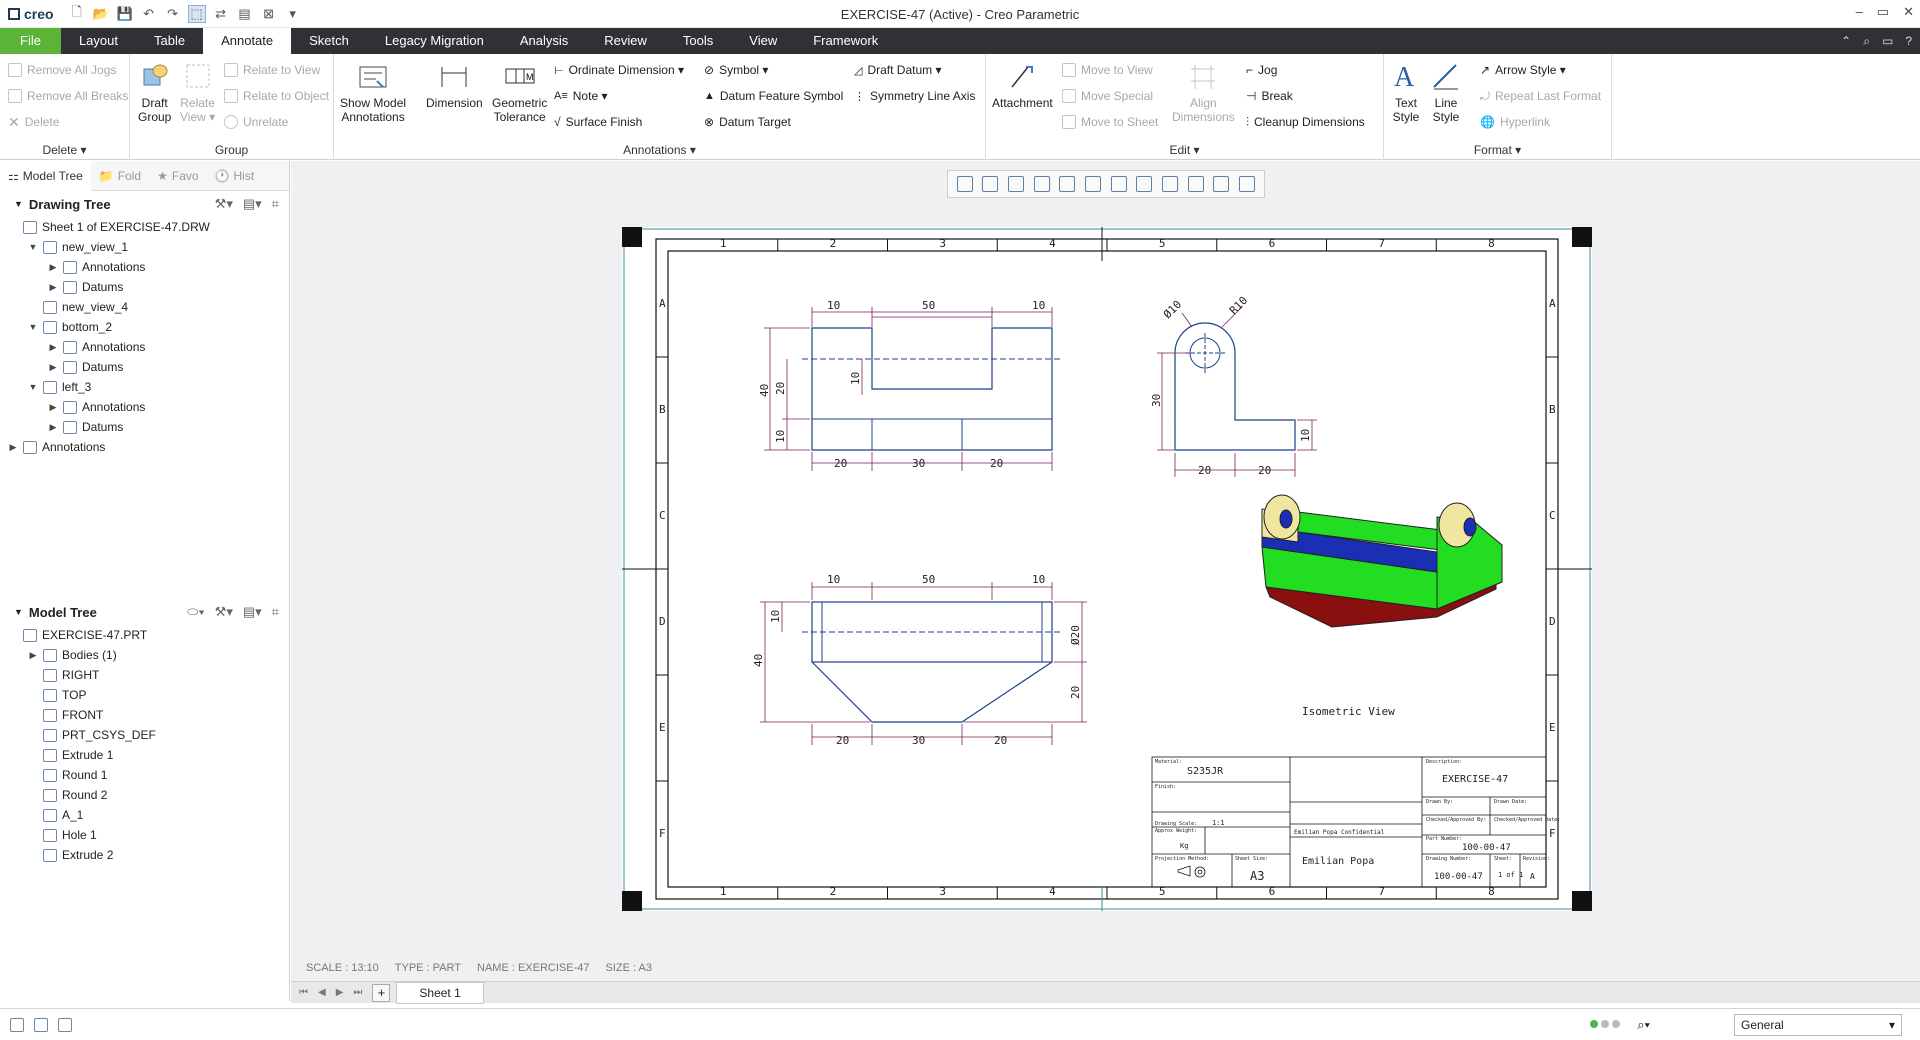 The image size is (1920, 1040). Describe the element at coordinates (247, 41) in the screenshot. I see `tab-annotate: Annotate` at that location.